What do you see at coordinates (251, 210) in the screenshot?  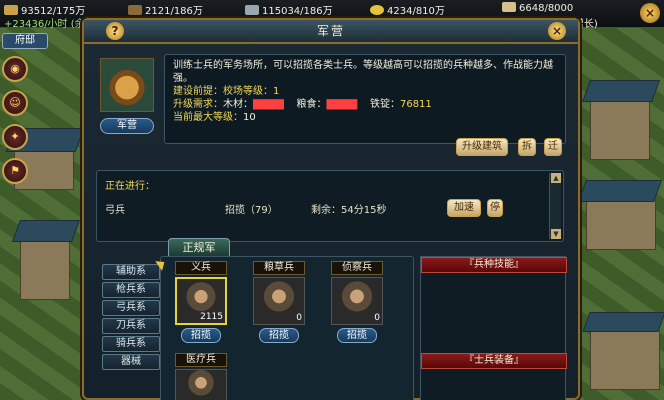 I see `progress-action: 招揽（79）` at bounding box center [251, 210].